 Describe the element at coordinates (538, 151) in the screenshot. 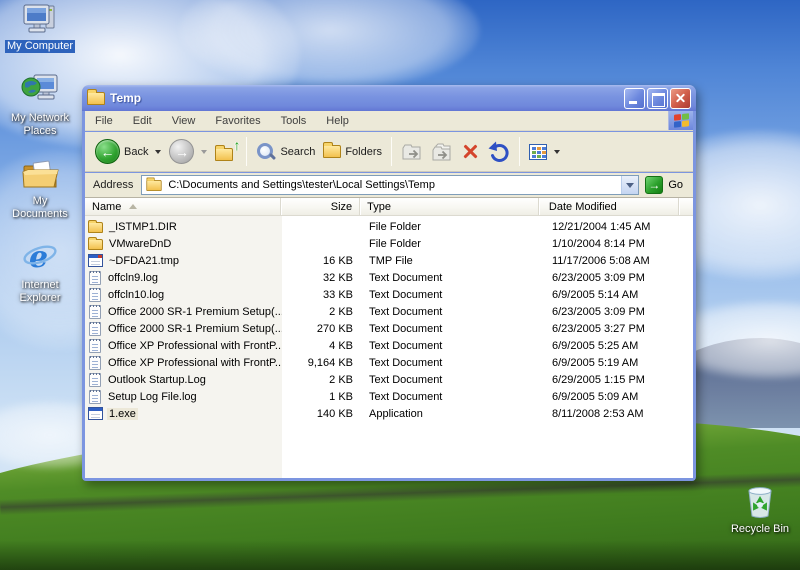

I see `views-icon` at that location.